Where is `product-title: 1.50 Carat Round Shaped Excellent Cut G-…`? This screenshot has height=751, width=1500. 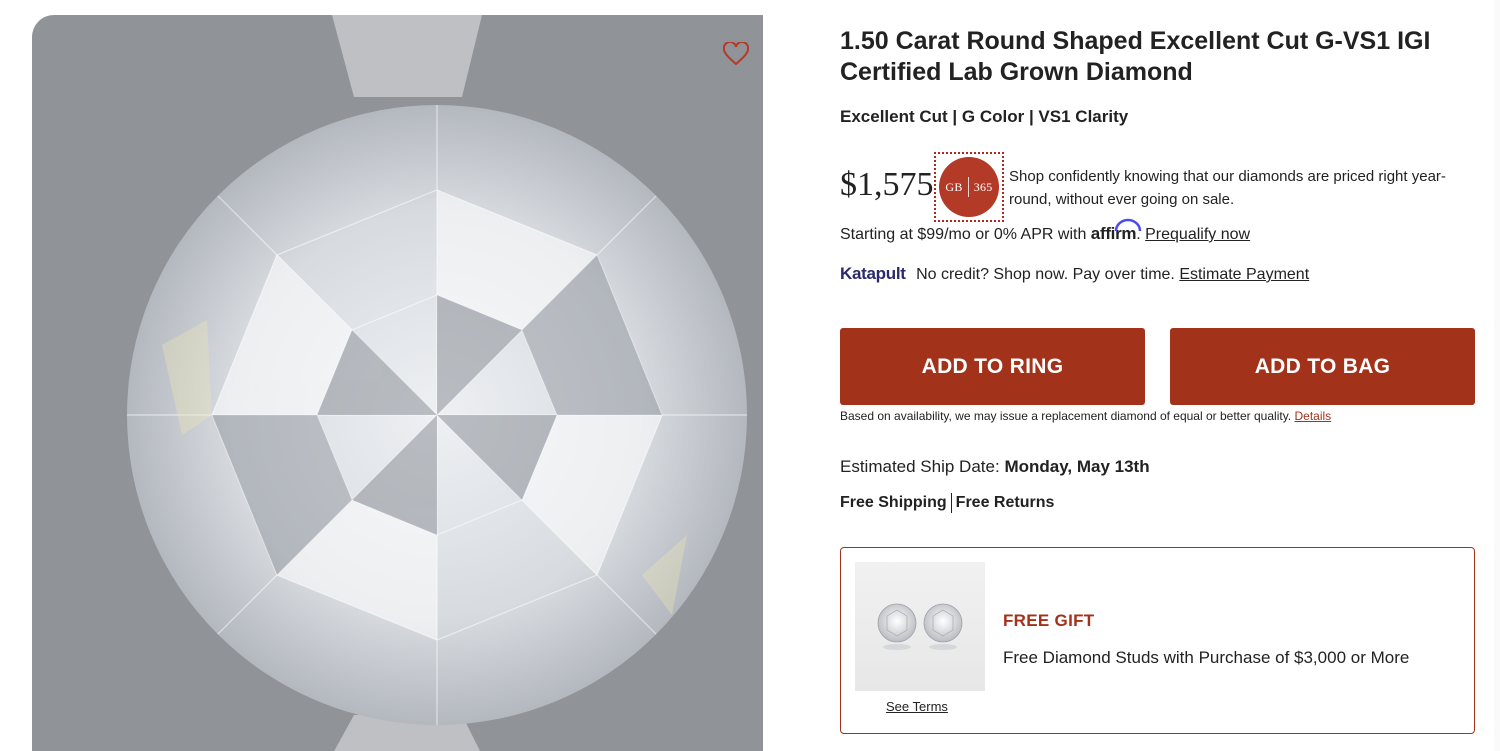 product-title: 1.50 Carat Round Shaped Excellent Cut G-… is located at coordinates (1135, 56).